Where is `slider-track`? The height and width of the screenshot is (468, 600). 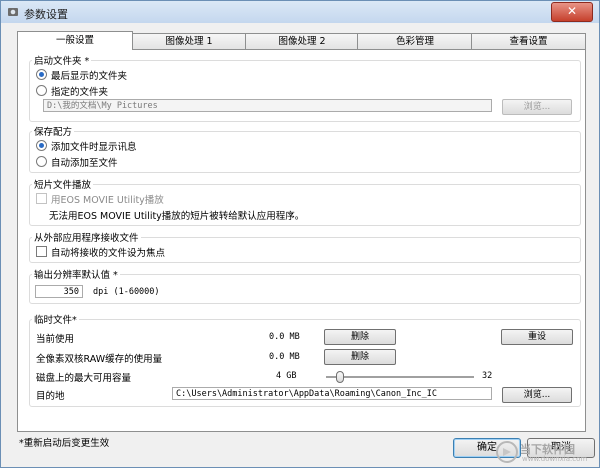 slider-track is located at coordinates (400, 377).